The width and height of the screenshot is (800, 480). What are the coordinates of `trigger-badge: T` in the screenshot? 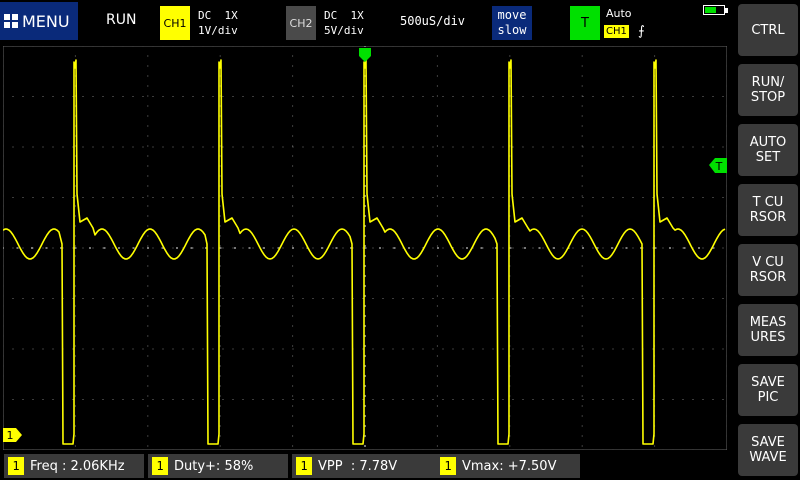 It's located at (585, 23).